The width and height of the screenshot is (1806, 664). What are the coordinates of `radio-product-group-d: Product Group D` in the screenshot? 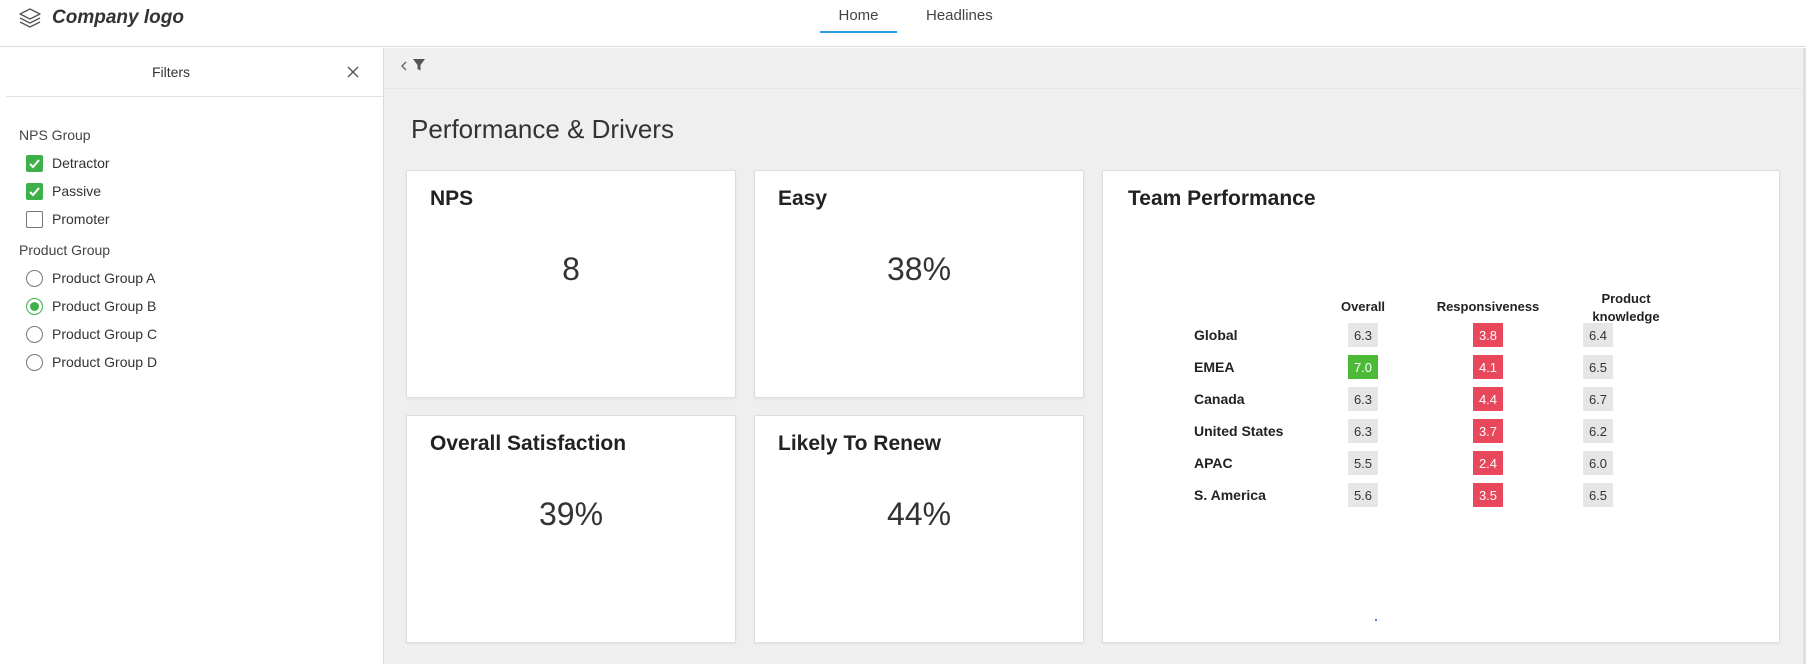 It's located at (91, 362).